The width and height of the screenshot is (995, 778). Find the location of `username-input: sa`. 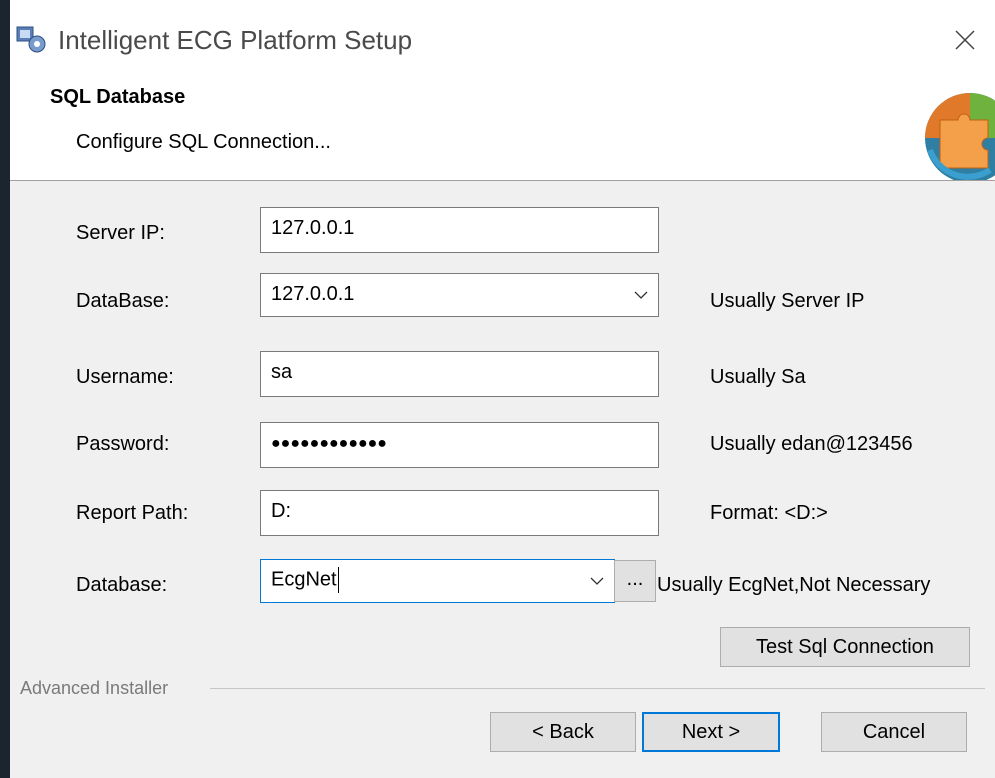

username-input: sa is located at coordinates (459, 374).